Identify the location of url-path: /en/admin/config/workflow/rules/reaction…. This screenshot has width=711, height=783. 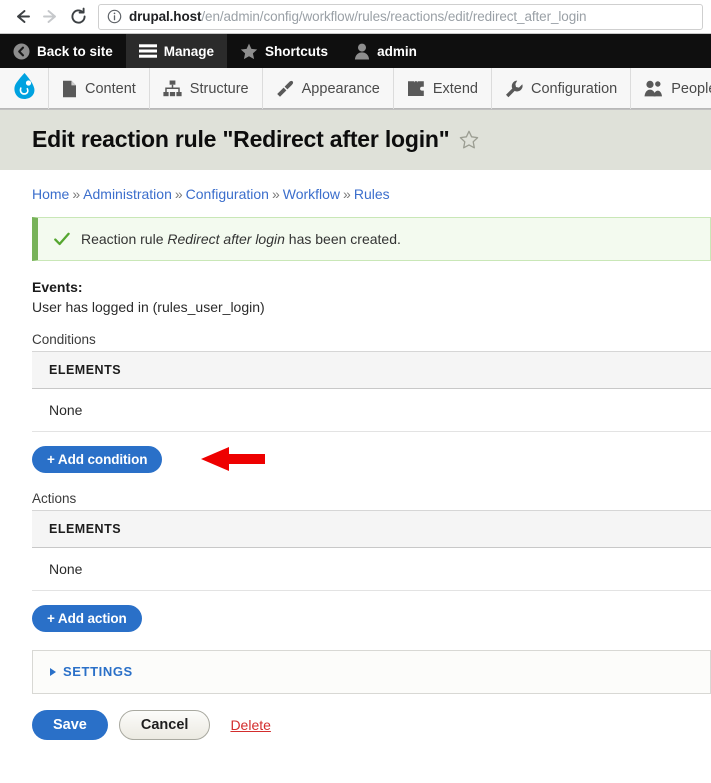
(394, 16).